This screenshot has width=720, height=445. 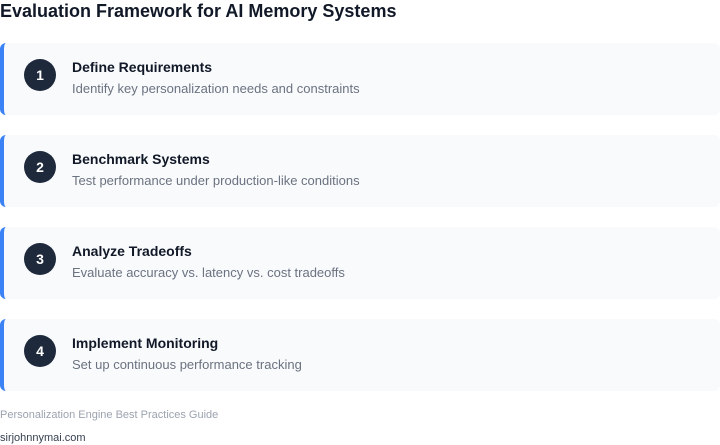 What do you see at coordinates (132, 251) in the screenshot?
I see `step-title: Analyze Tradeoffs` at bounding box center [132, 251].